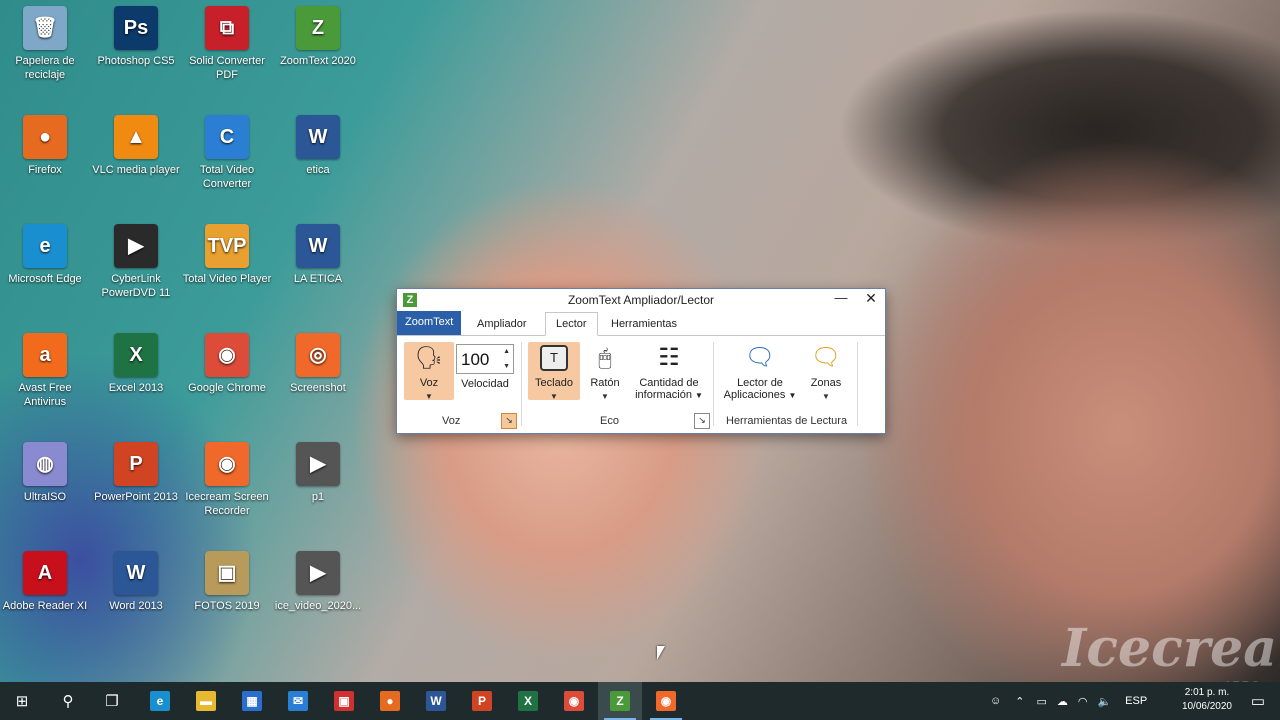 Image resolution: width=1280 pixels, height=720 pixels. Describe the element at coordinates (995, 701) in the screenshot. I see `people-icon: ☺` at that location.